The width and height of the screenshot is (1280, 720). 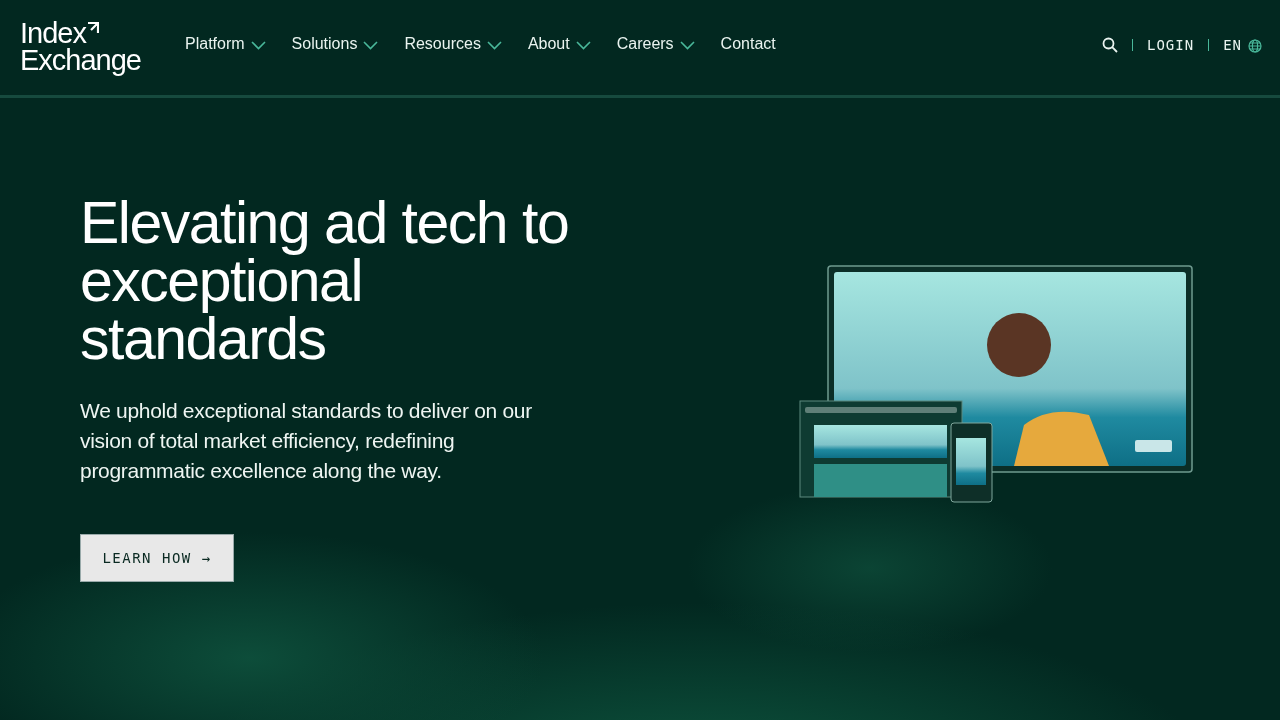 I want to click on language-link: EN, so click(x=1232, y=44).